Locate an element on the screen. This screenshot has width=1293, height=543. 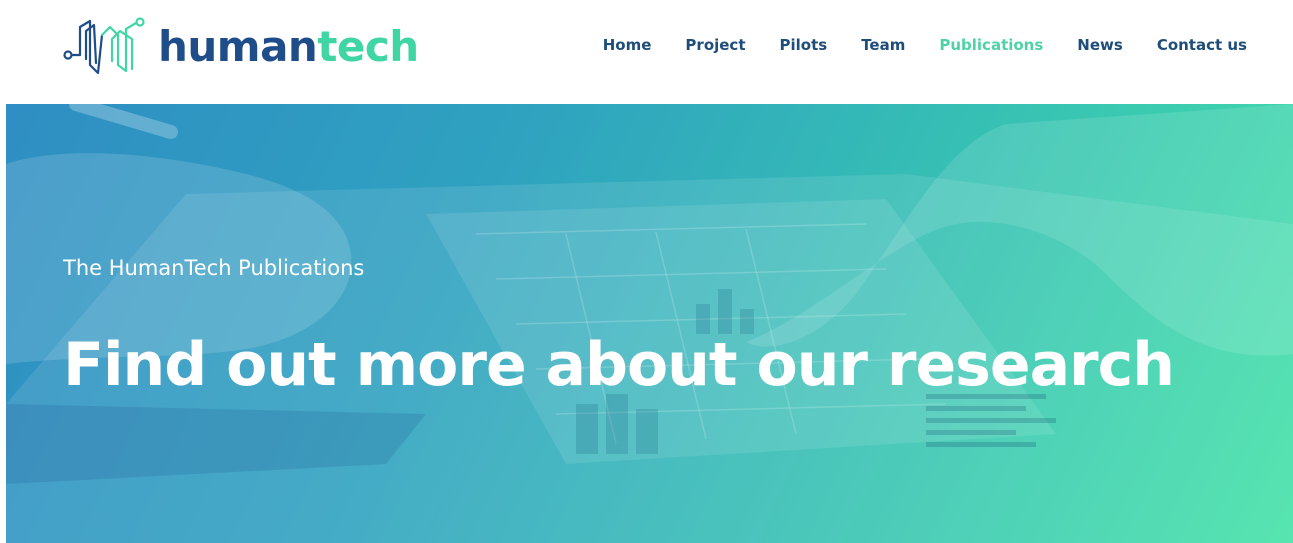
nav-item-home: Home is located at coordinates (627, 45).